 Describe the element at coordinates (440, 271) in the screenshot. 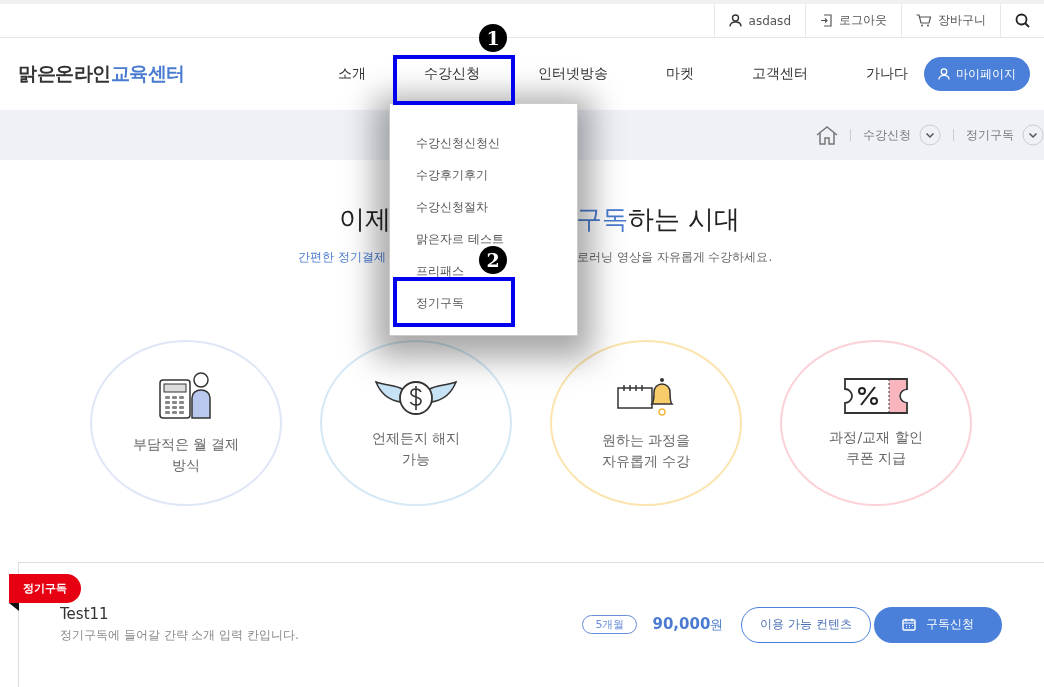

I see `dropdown-item: 프리패스` at that location.